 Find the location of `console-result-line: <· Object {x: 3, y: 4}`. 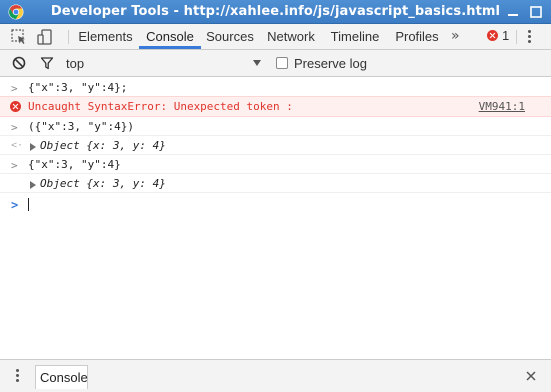

console-result-line: <· Object {x: 3, y: 4} is located at coordinates (275, 145).